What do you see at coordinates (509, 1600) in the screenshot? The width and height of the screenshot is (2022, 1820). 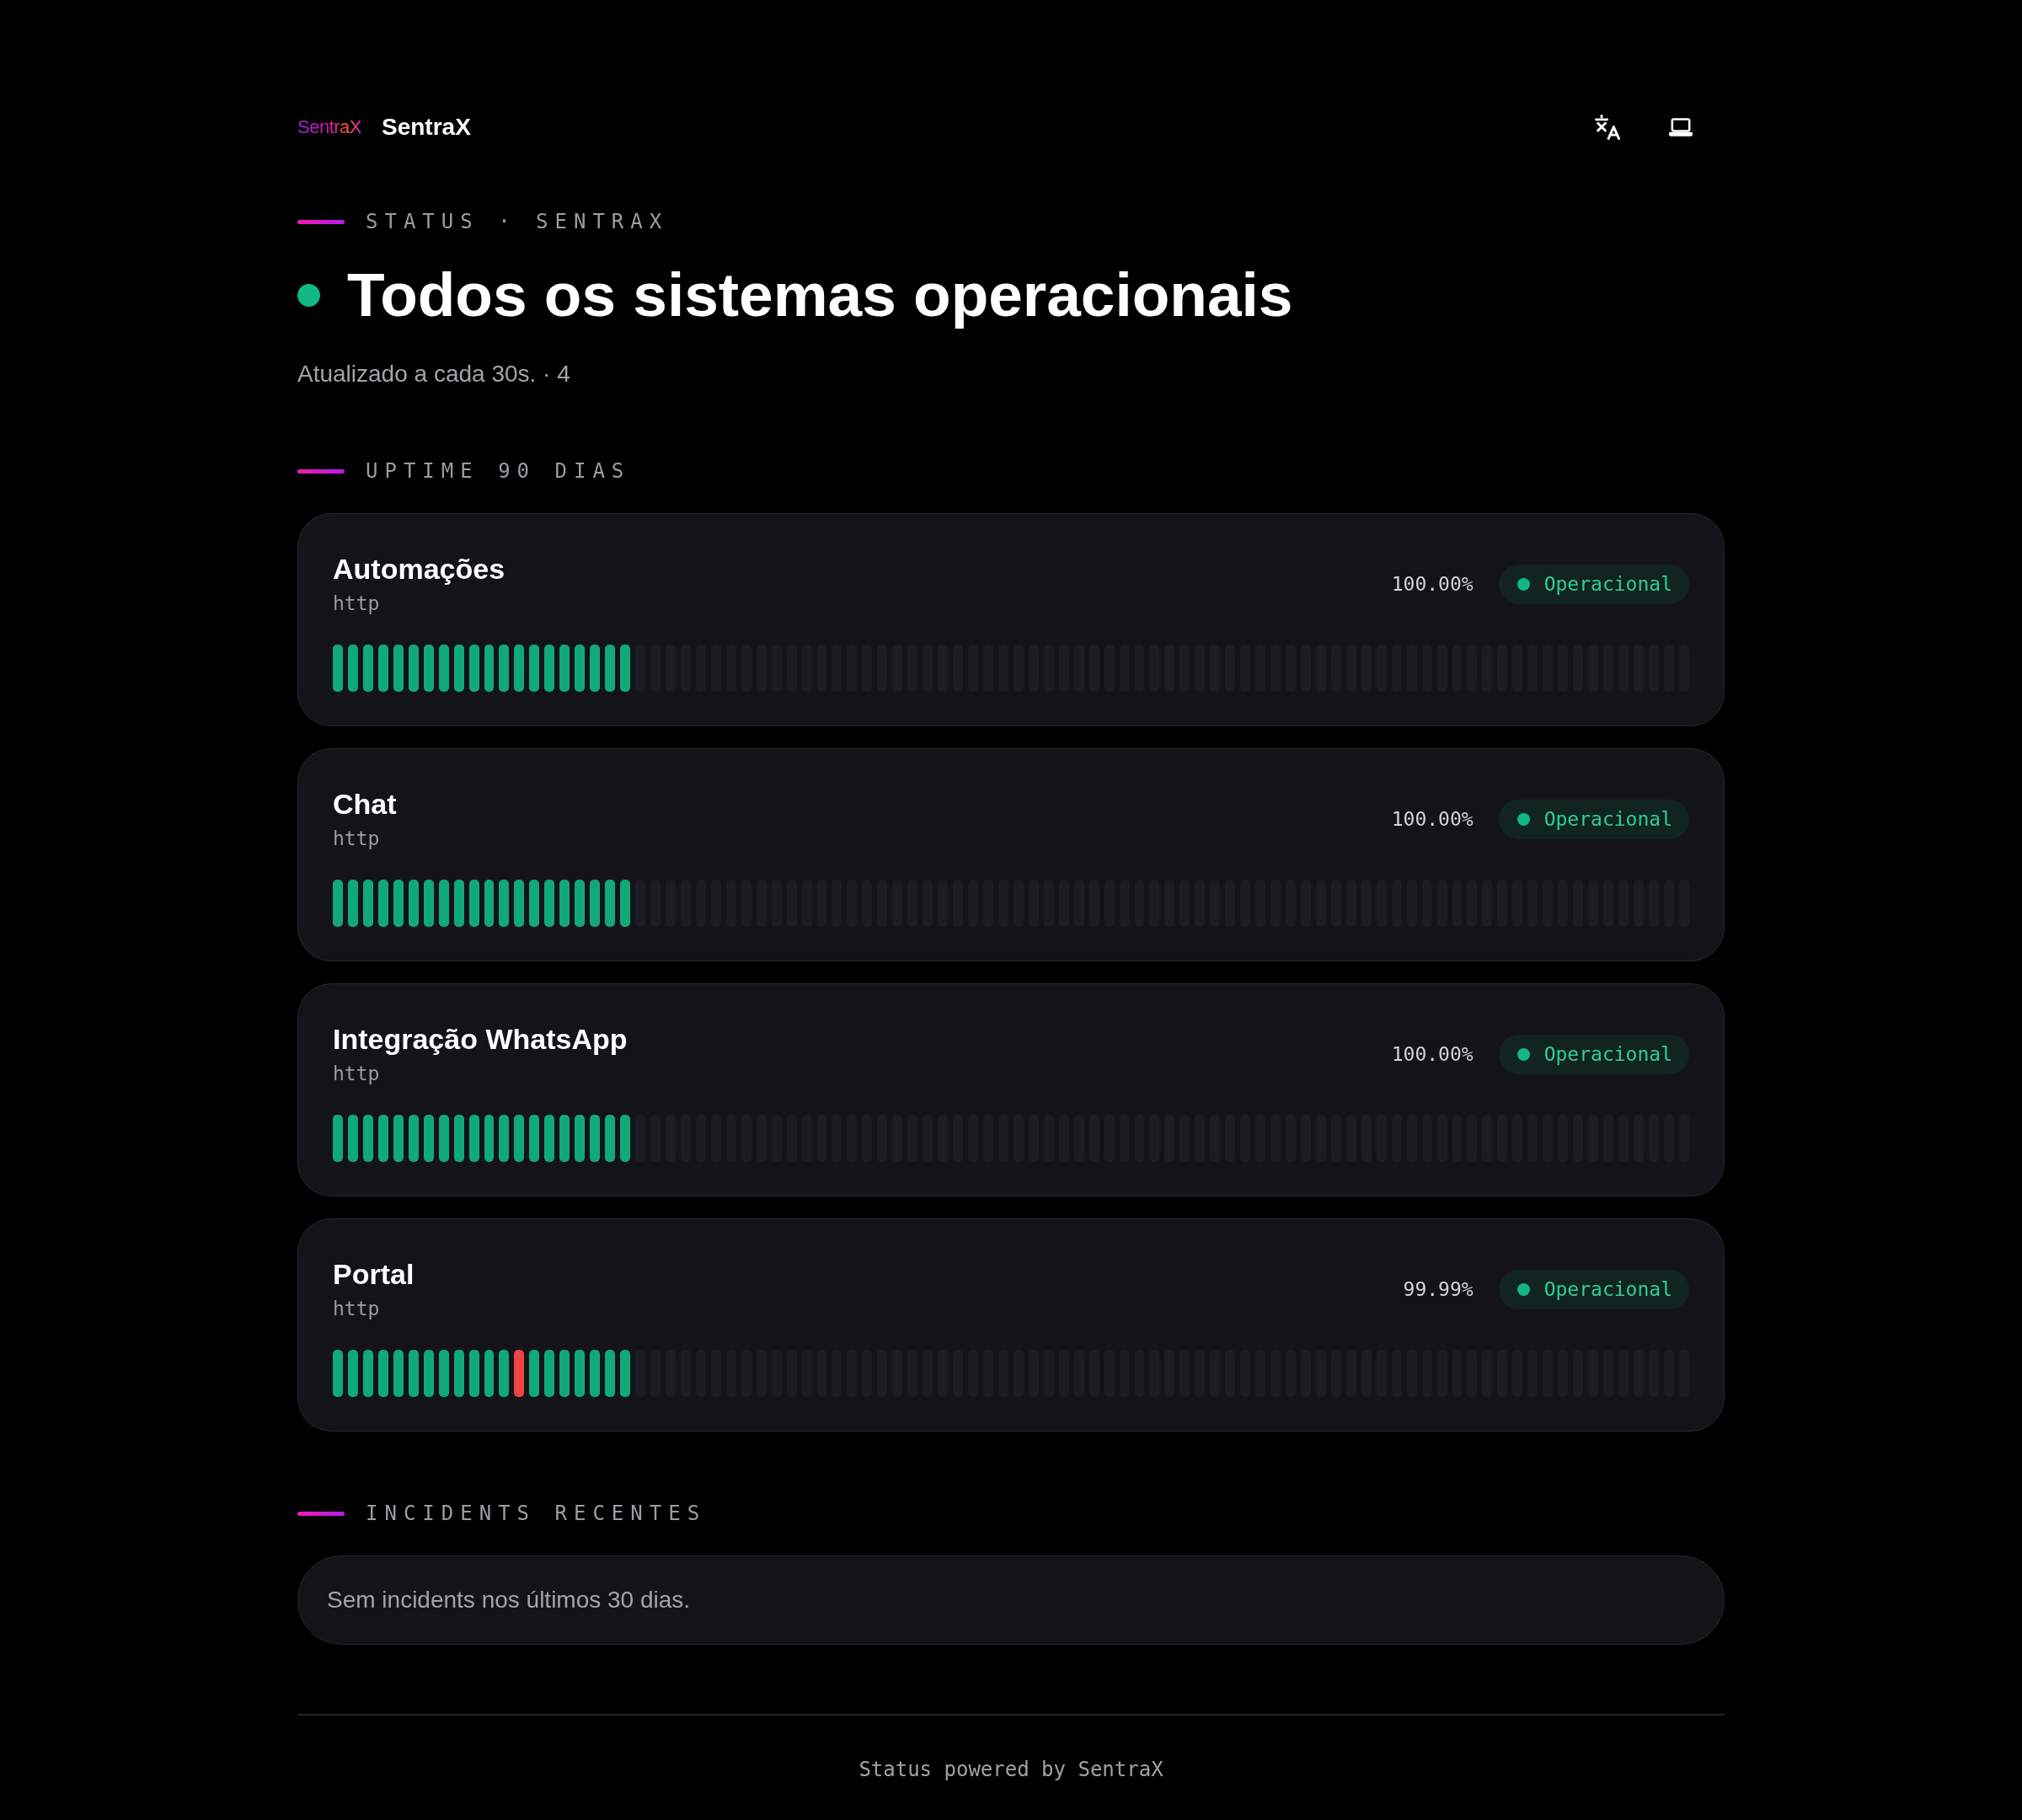 I see `empty-message: Sem incidents nos últimos 30 dias.` at bounding box center [509, 1600].